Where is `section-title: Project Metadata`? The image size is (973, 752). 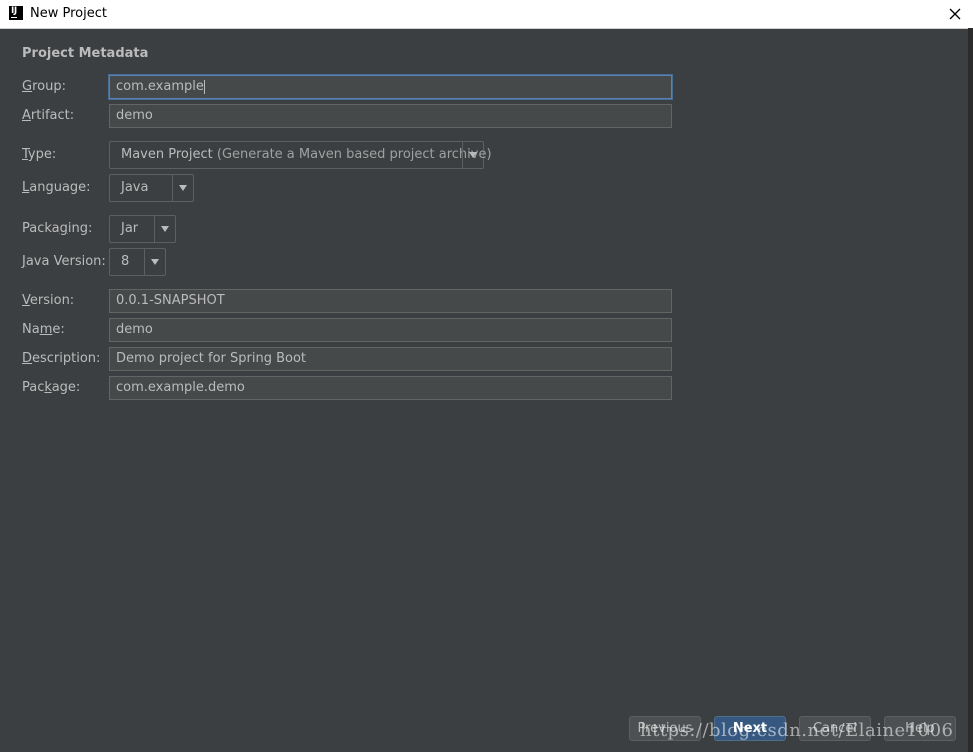
section-title: Project Metadata is located at coordinates (85, 53).